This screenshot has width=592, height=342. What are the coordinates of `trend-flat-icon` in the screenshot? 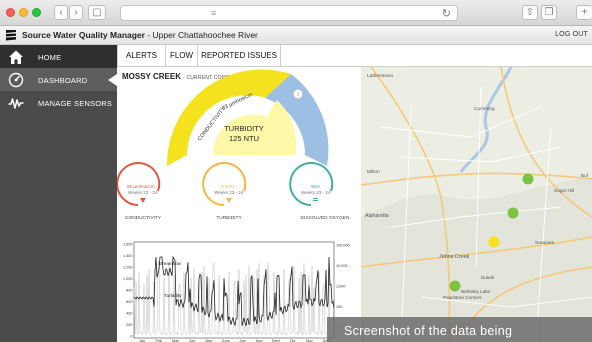 It's located at (315, 198).